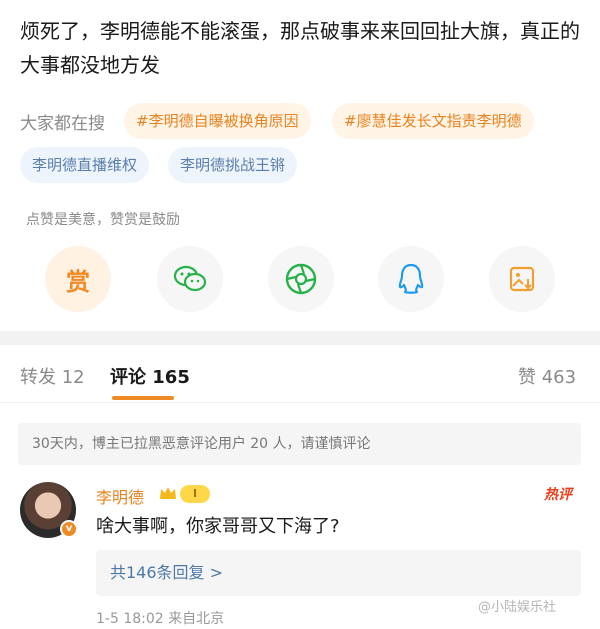  I want to click on reward-button-label: 赏, so click(78, 281).